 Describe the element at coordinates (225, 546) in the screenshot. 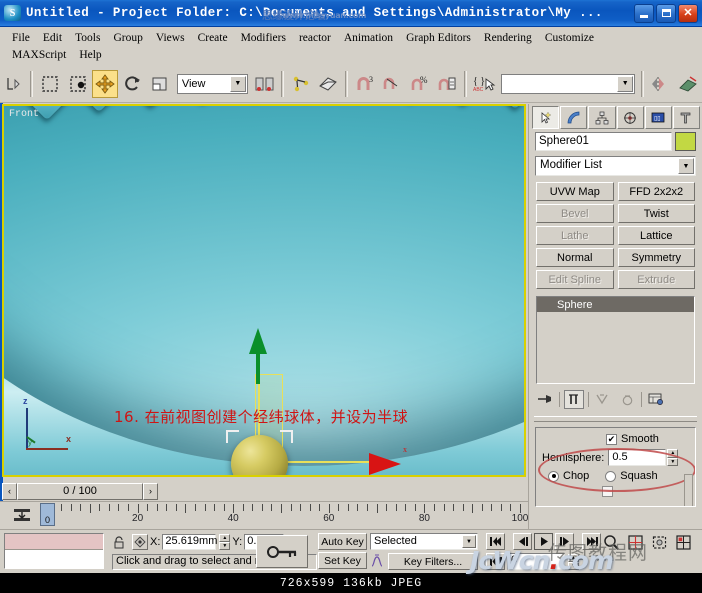

I see `x-spinner-down: ▼` at that location.